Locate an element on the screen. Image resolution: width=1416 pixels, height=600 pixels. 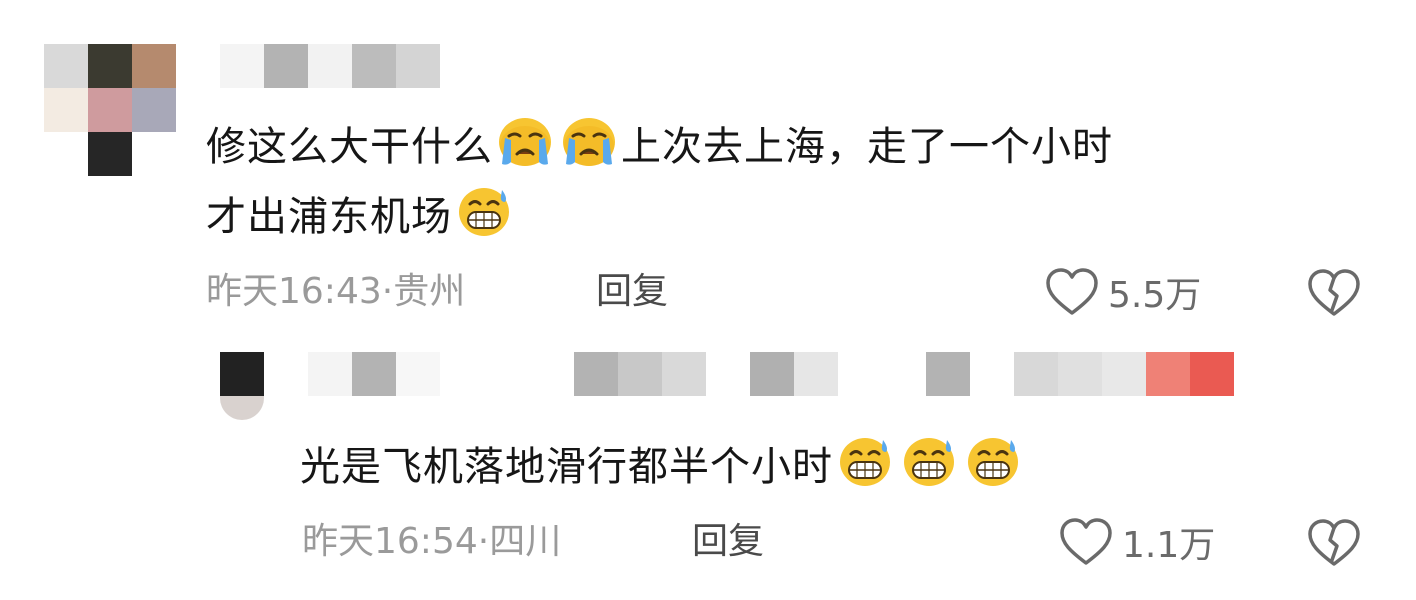
comment-text-line2: 才出浦东机场 is located at coordinates (361, 215).